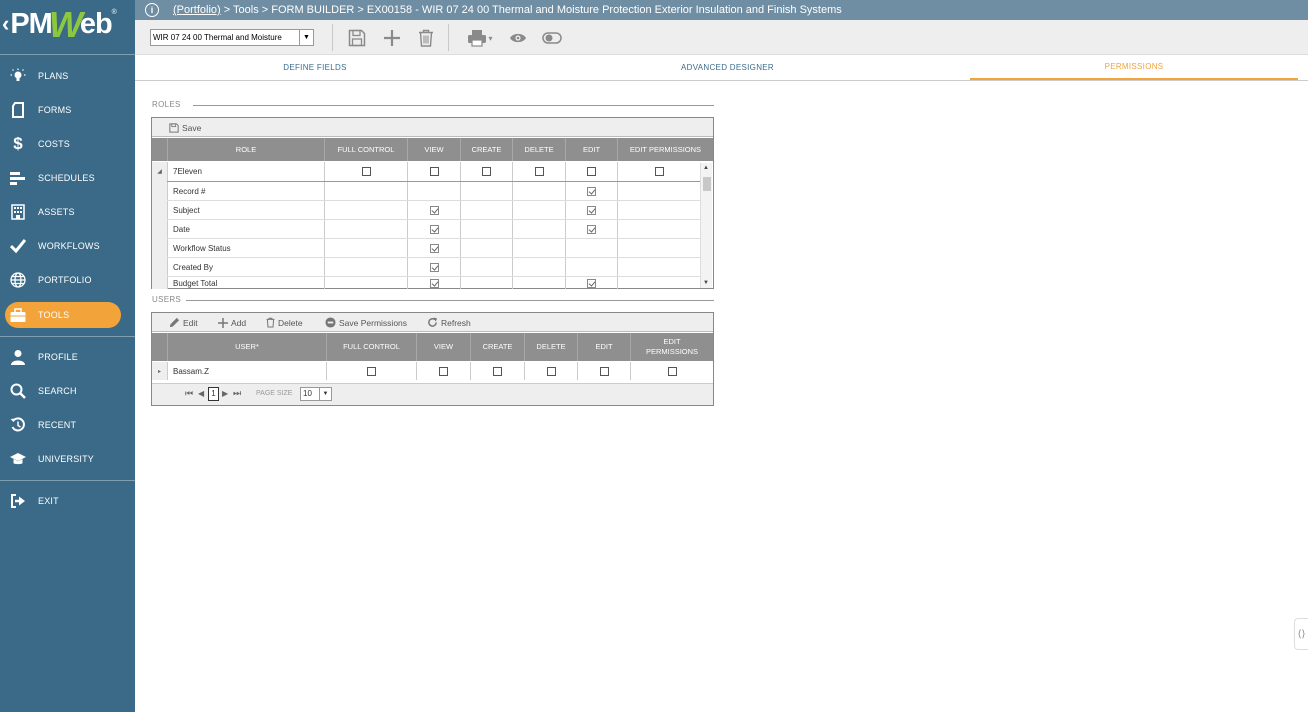  Describe the element at coordinates (426, 191) in the screenshot. I see `table-row: Record #` at that location.